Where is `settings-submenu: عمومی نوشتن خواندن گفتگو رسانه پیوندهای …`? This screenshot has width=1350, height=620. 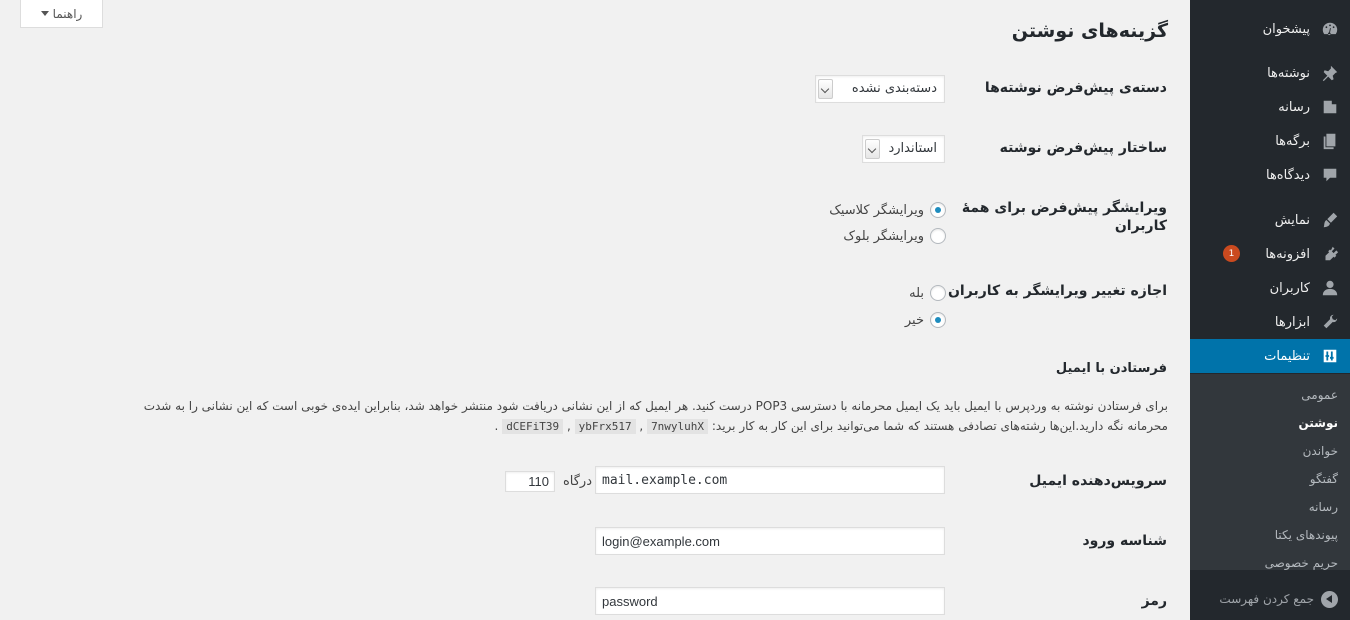 settings-submenu: عمومی نوشتن خواندن گفتگو رسانه پیوندهای … is located at coordinates (1270, 472).